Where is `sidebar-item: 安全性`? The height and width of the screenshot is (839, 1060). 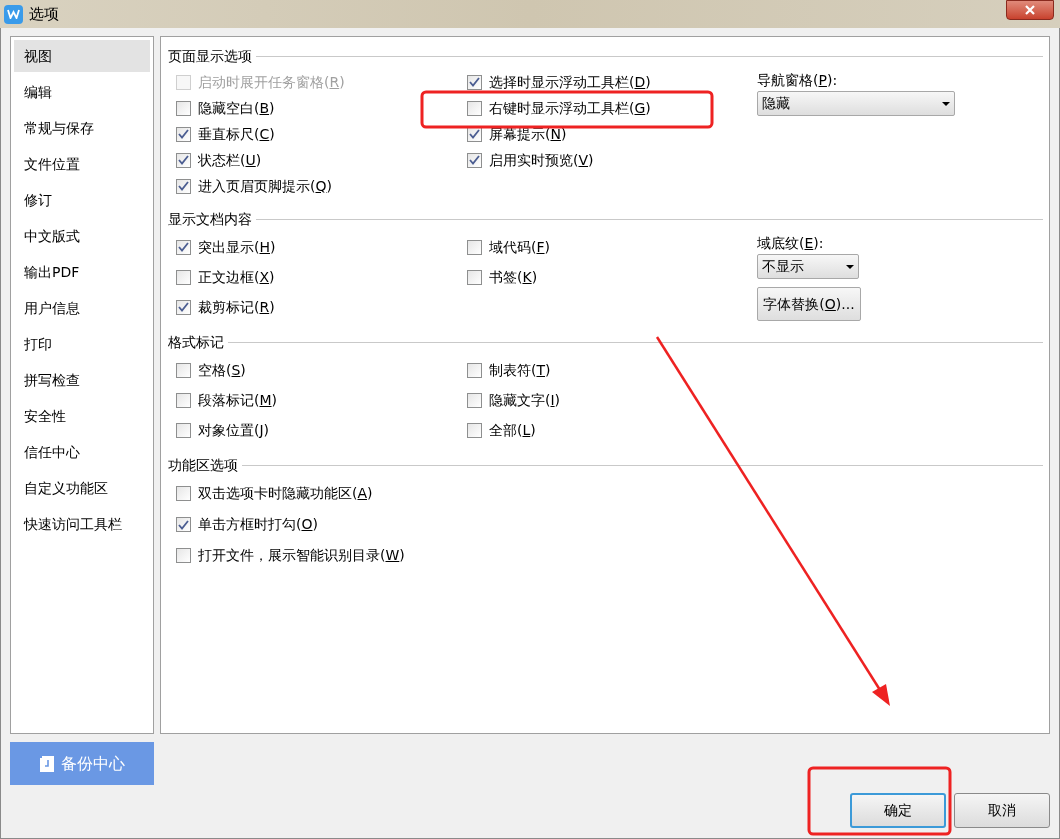 sidebar-item: 安全性 is located at coordinates (82, 416).